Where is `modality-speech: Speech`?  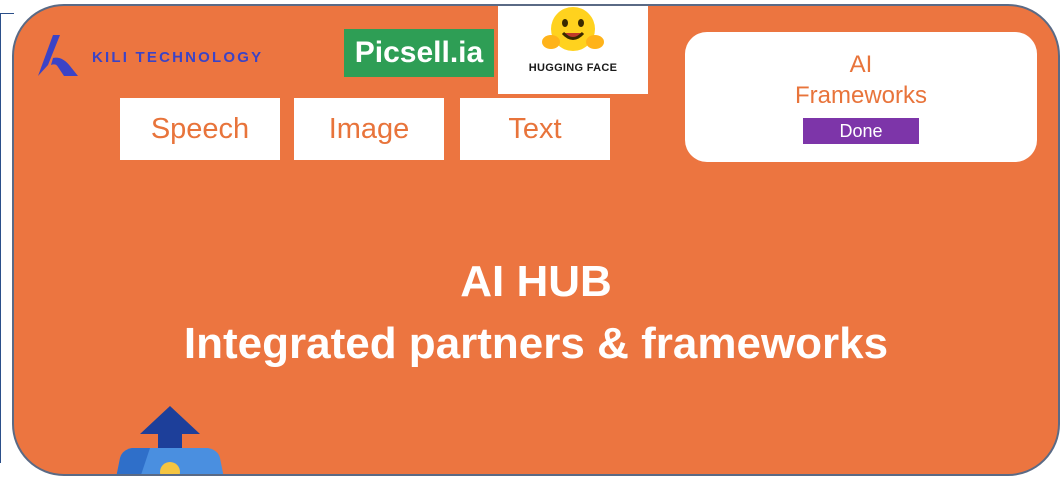 modality-speech: Speech is located at coordinates (200, 129).